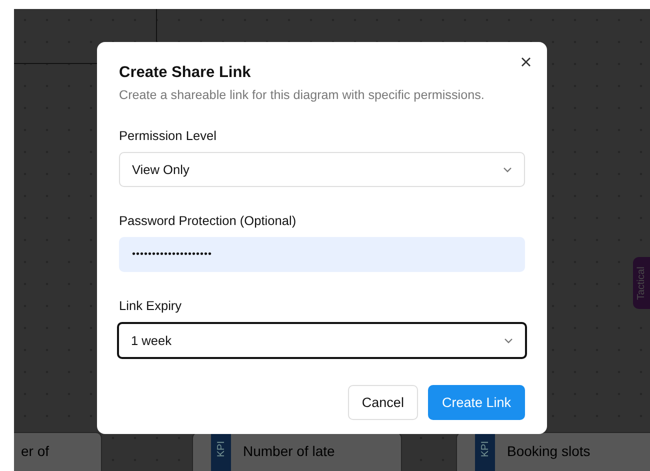 This screenshot has height=471, width=650. Describe the element at coordinates (526, 62) in the screenshot. I see `close-icon` at that location.